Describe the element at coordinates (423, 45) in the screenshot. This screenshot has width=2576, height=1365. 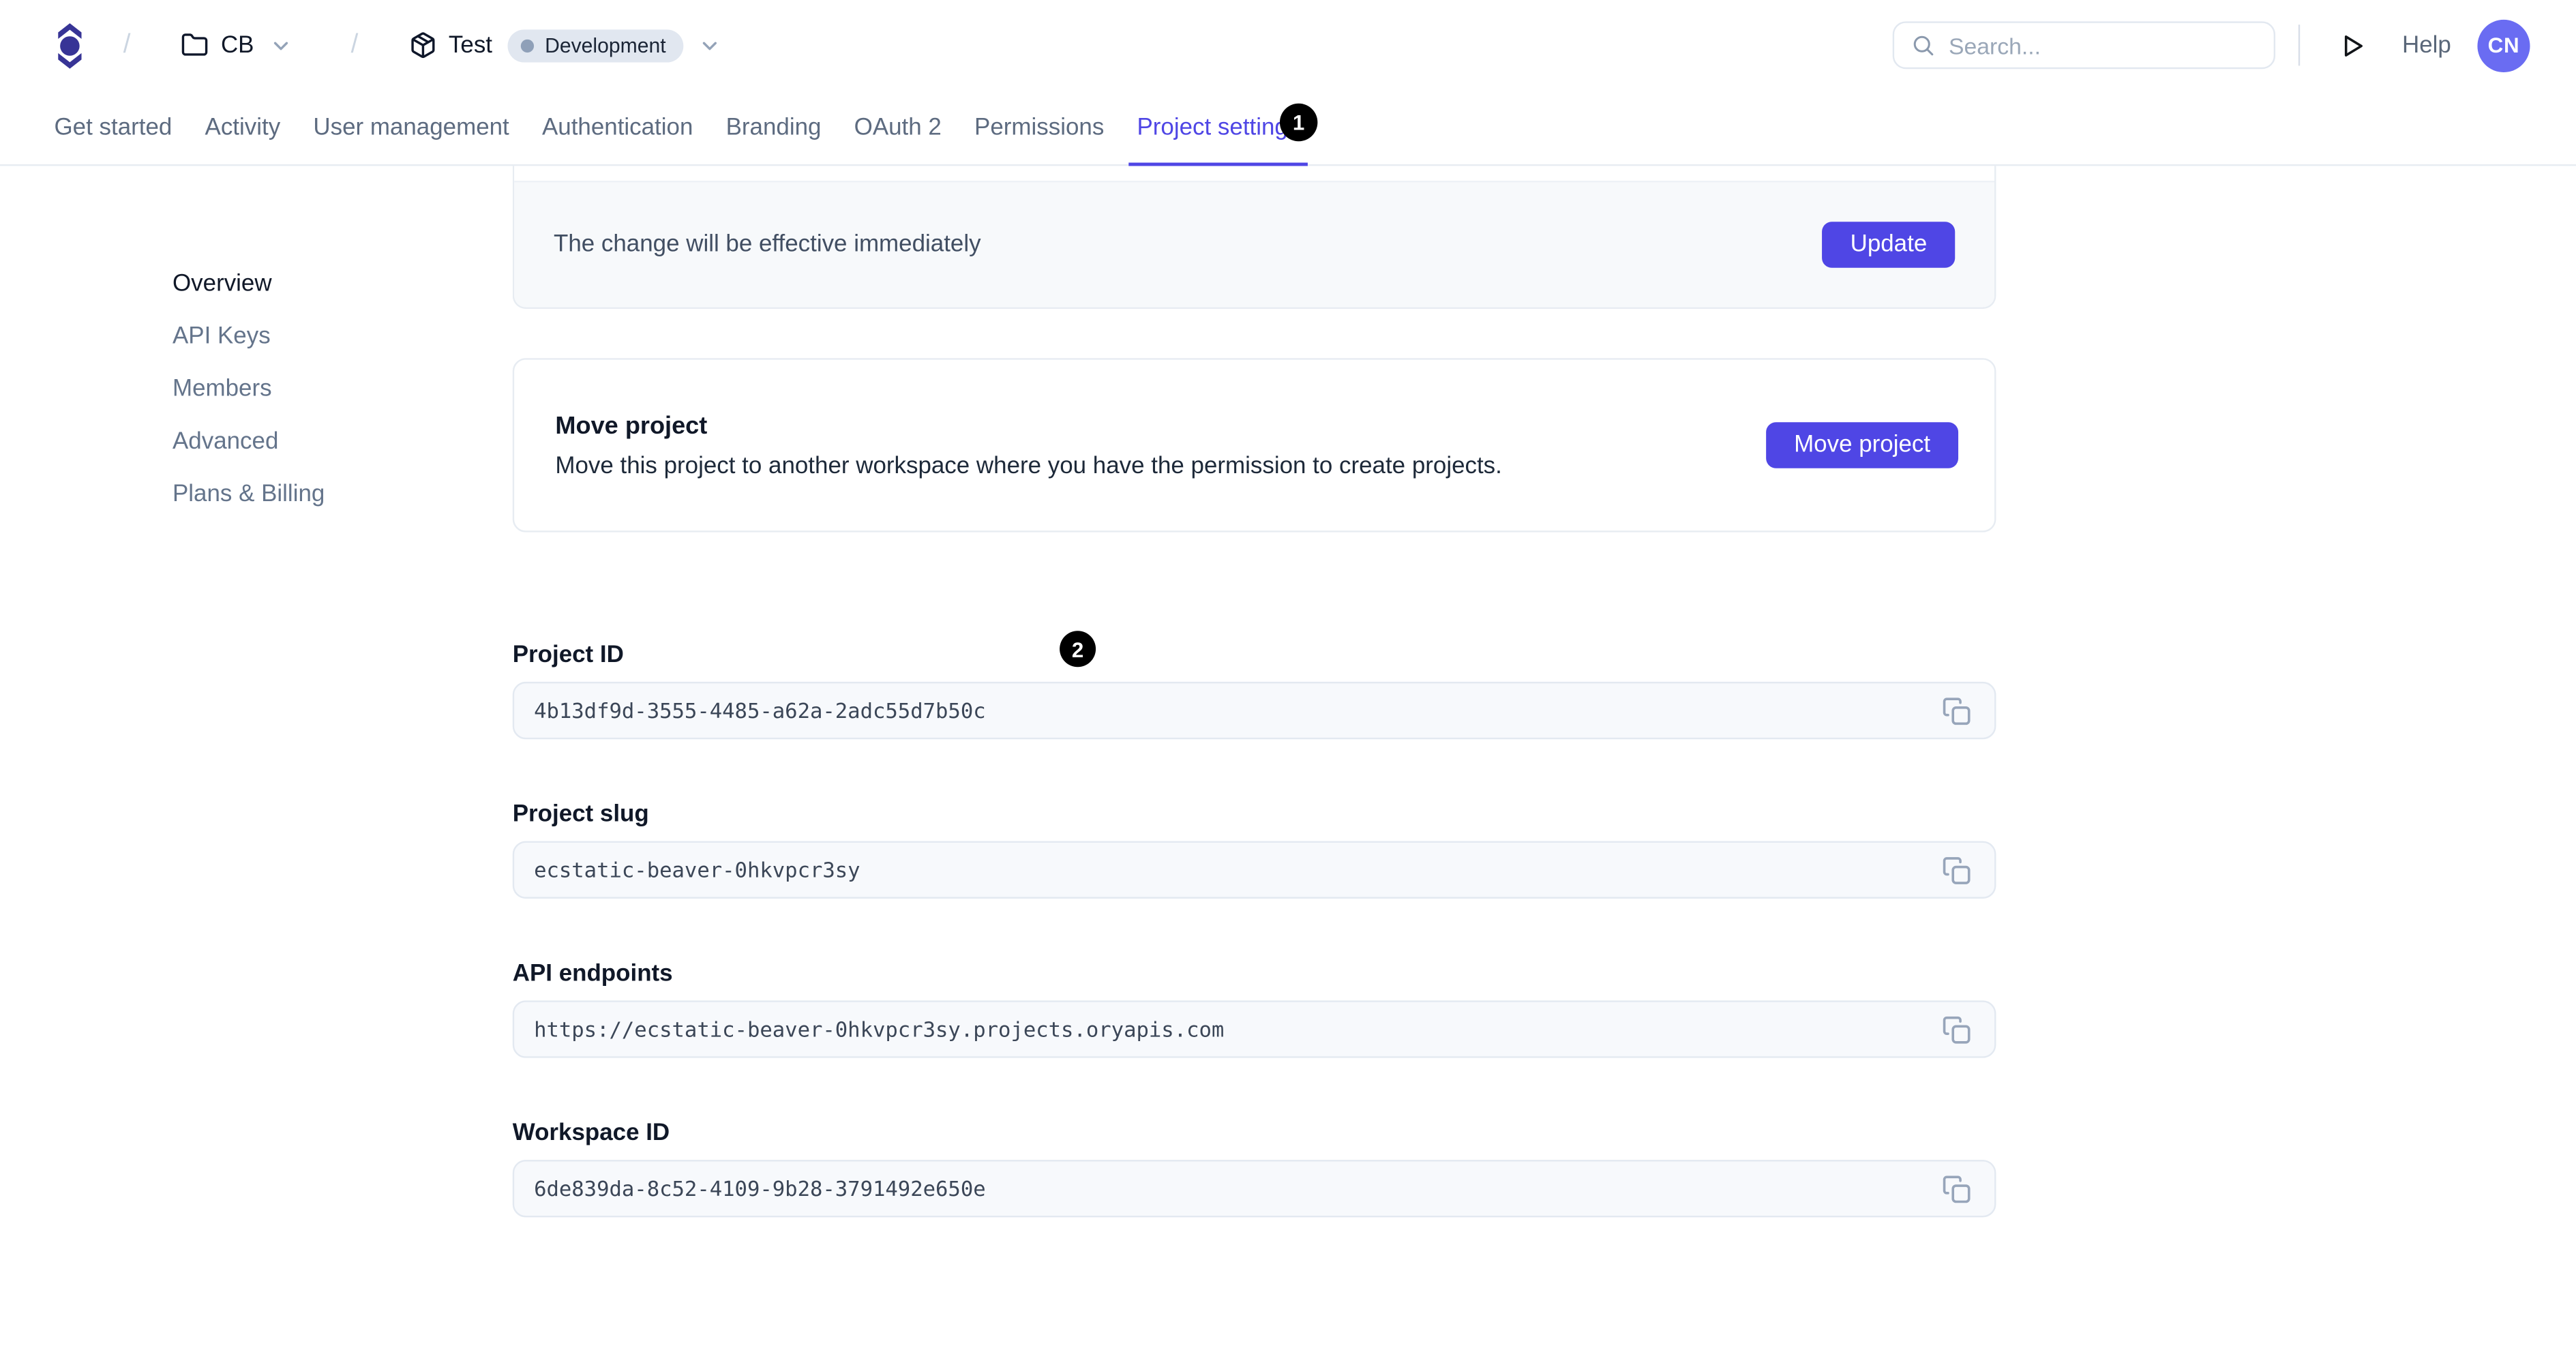
I see `package-icon` at that location.